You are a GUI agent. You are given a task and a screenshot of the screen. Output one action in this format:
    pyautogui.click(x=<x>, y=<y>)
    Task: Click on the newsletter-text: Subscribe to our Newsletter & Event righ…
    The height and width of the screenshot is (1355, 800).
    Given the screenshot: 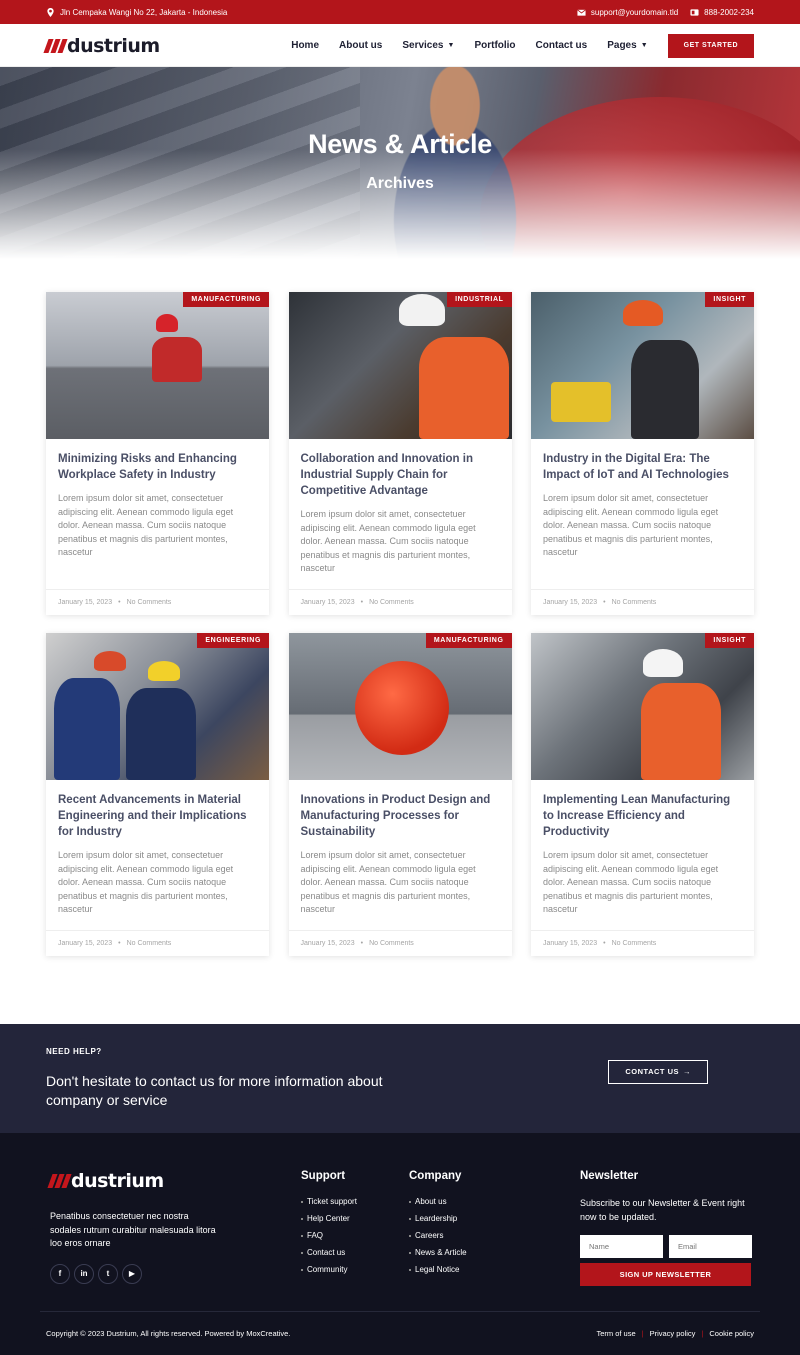 What is the action you would take?
    pyautogui.click(x=662, y=1210)
    